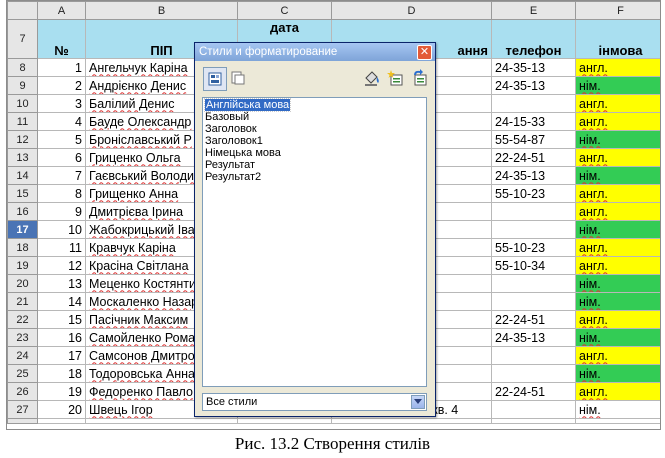 The height and width of the screenshot is (458, 665). I want to click on column-header-f: F, so click(617, 10).